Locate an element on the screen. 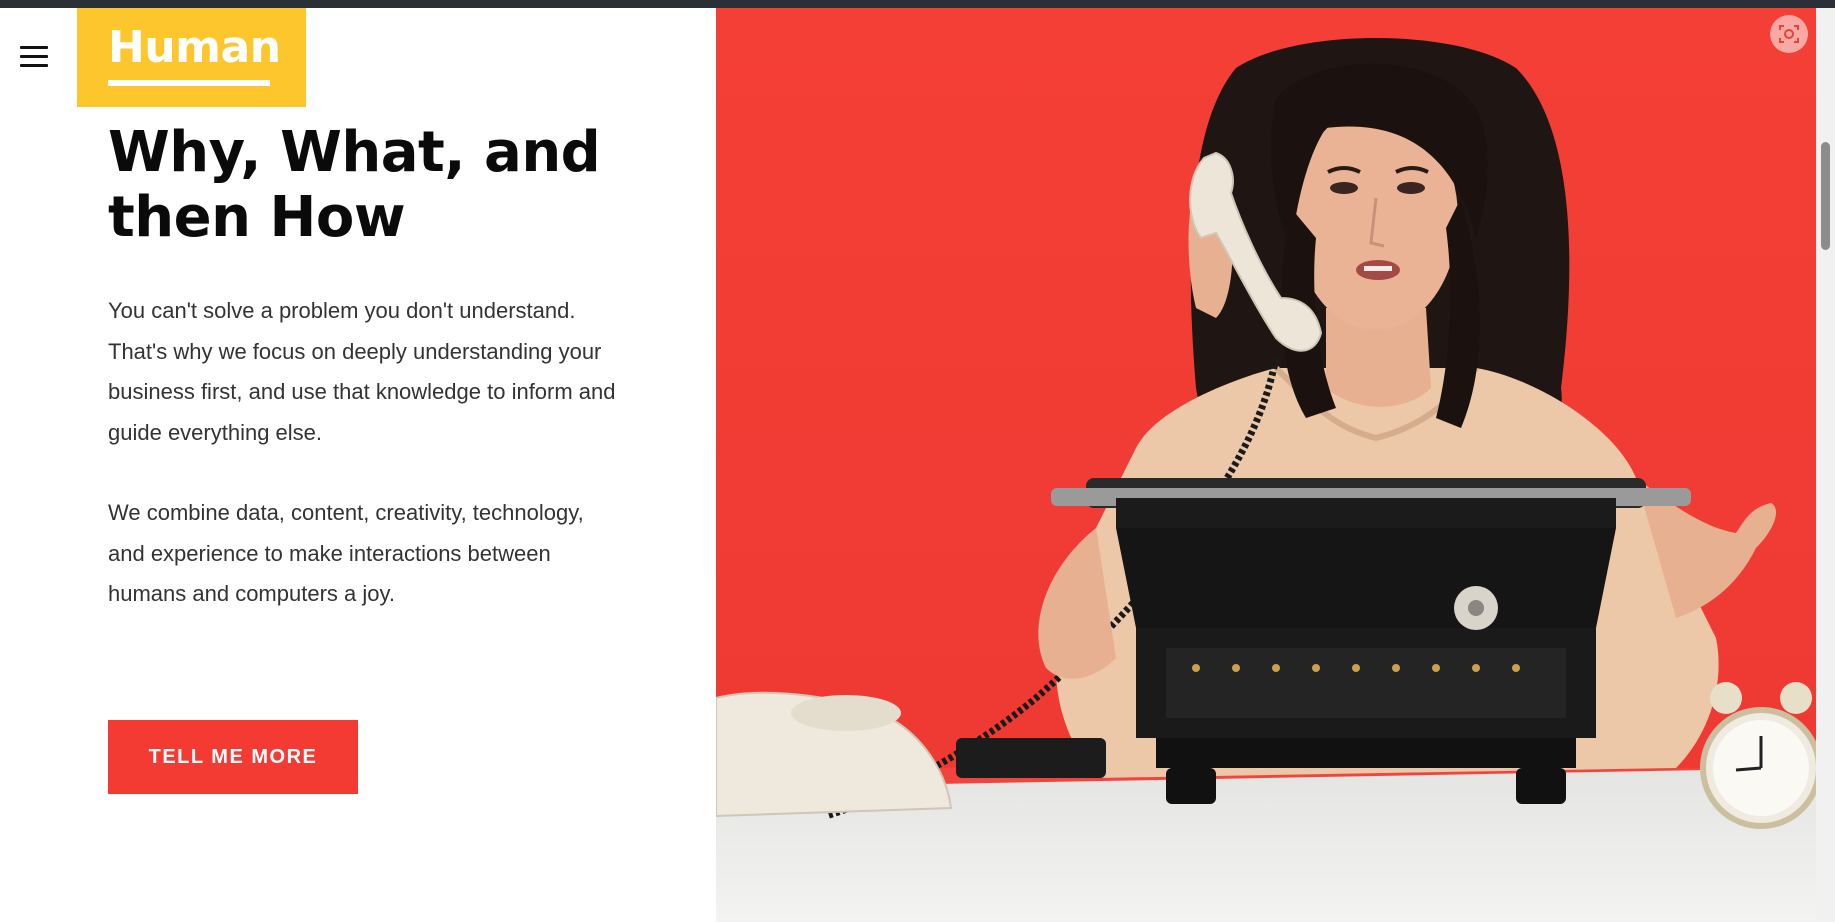  hamburger-menu-icon is located at coordinates (34, 57).